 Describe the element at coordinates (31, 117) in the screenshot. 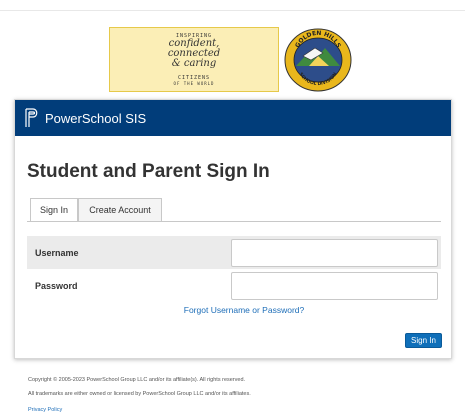

I see `powerschool-logo-icon` at that location.